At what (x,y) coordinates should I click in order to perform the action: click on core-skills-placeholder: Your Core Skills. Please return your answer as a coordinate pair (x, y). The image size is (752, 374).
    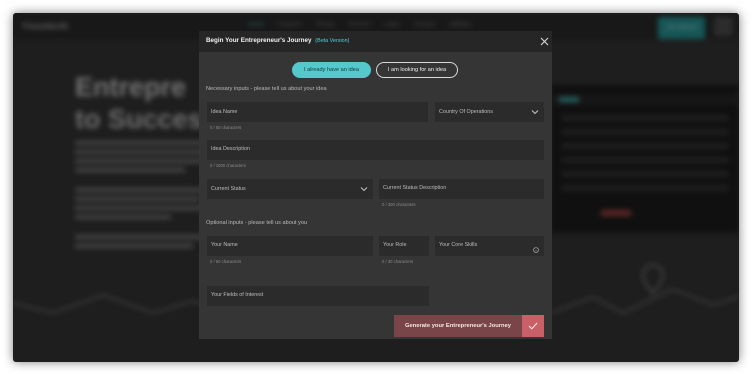
    Looking at the image, I should click on (458, 245).